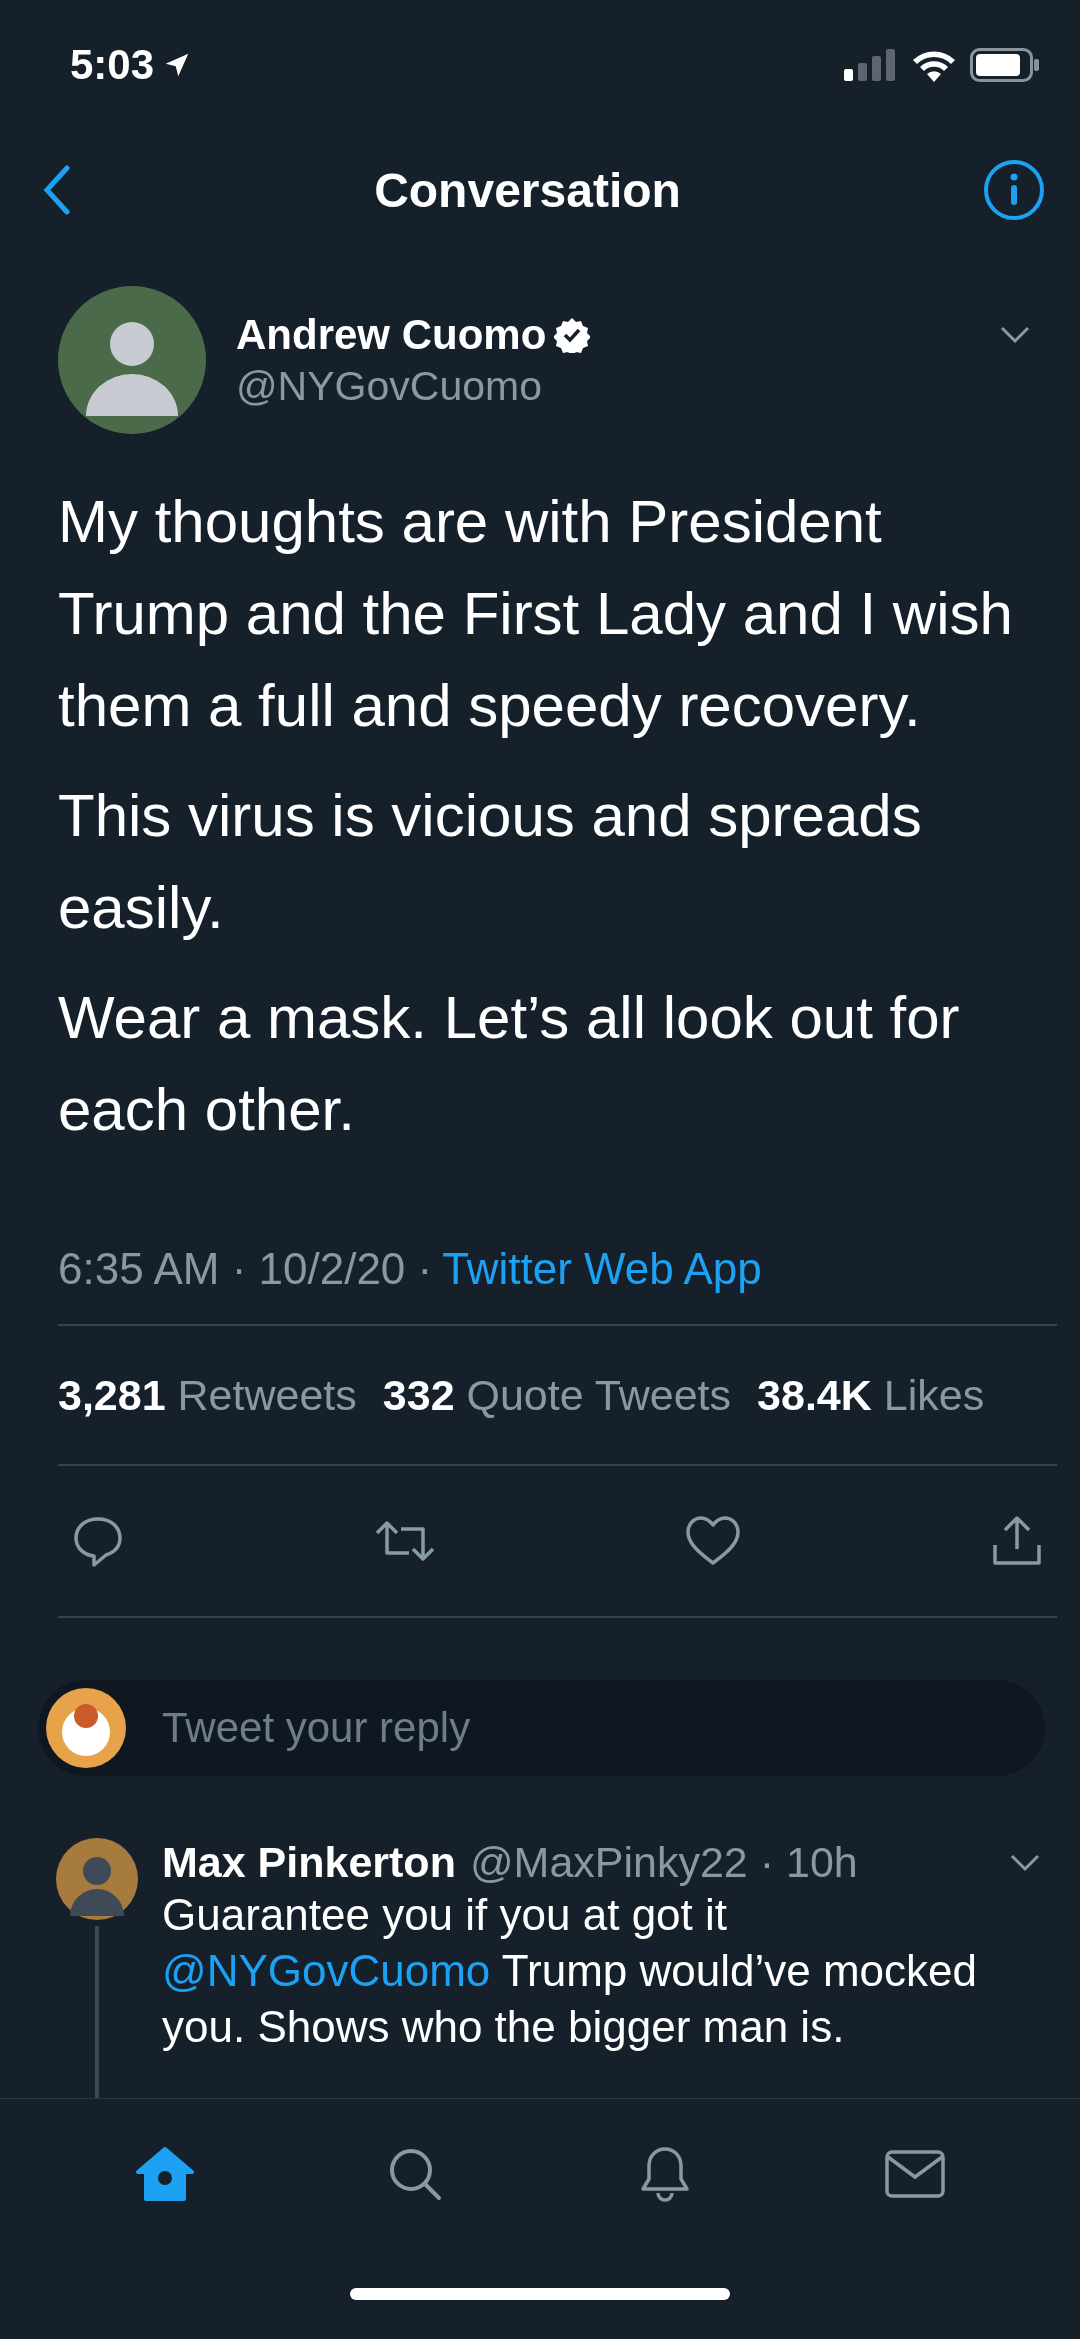 The height and width of the screenshot is (2339, 1080). I want to click on tweet-timestamp: 6:35 AM · 10/2/20 ·, so click(245, 1269).